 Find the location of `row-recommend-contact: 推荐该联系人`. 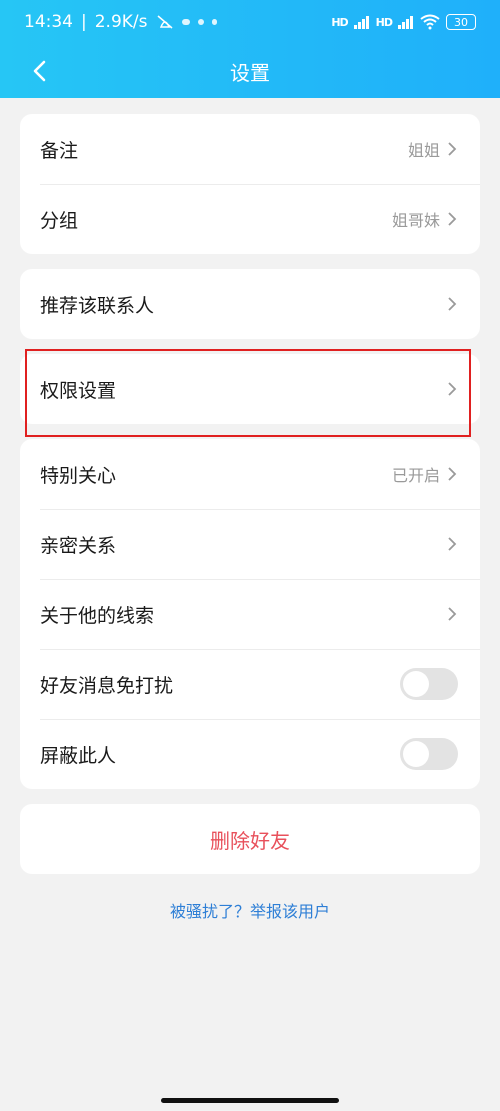

row-recommend-contact: 推荐该联系人 is located at coordinates (250, 304).